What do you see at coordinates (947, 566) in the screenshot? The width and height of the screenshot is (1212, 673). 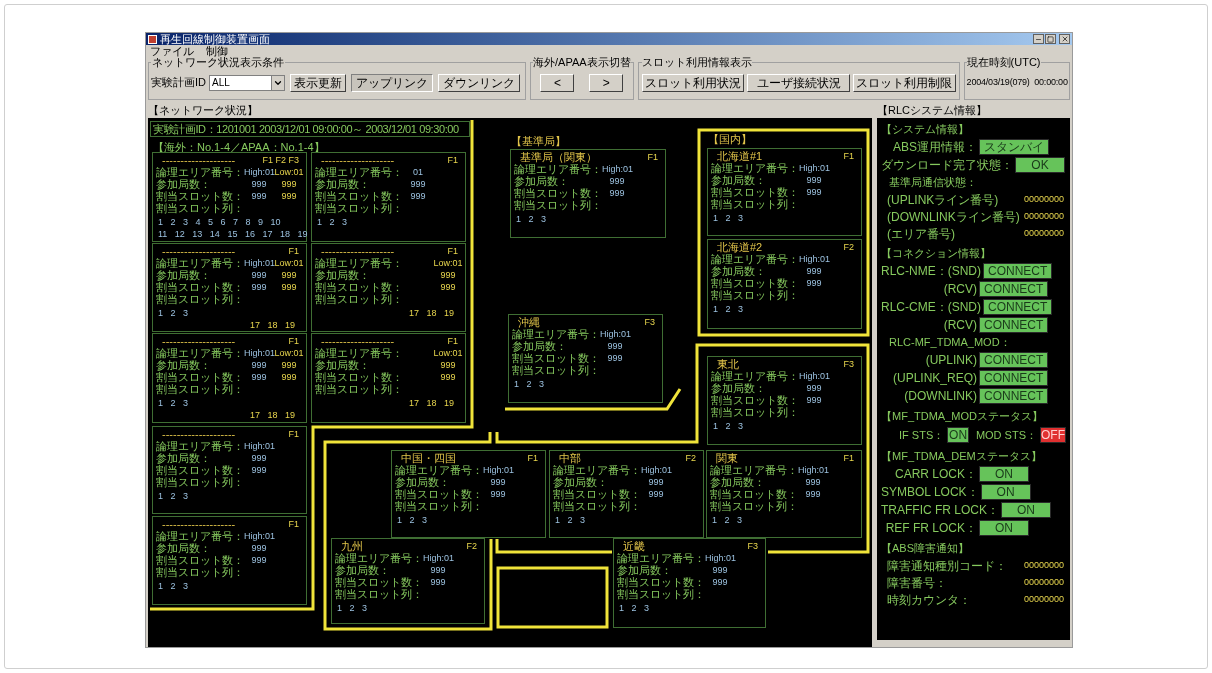 I see `status-label: 障害通知種別コード：` at bounding box center [947, 566].